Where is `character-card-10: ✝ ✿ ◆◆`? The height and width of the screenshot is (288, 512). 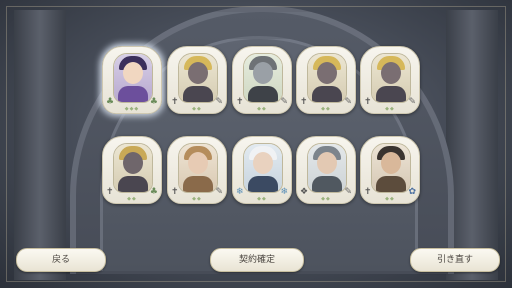
character-card-10: ✝ ✿ ◆◆ is located at coordinates (390, 170).